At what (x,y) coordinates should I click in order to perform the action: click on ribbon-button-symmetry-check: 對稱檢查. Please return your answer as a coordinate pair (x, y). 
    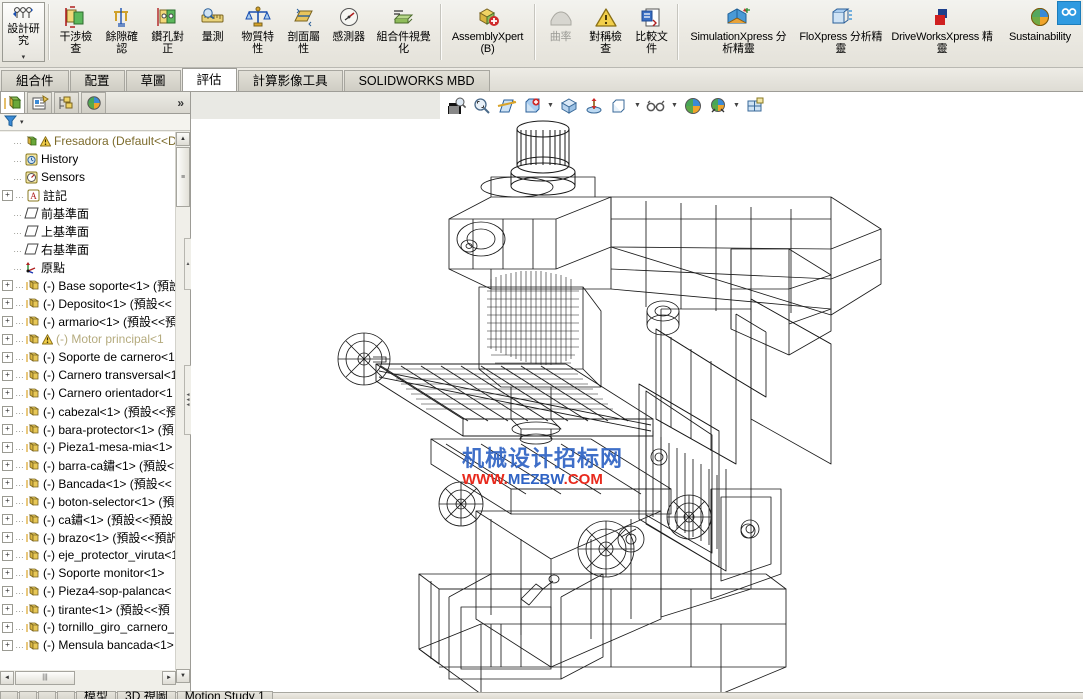
    Looking at the image, I should click on (606, 33).